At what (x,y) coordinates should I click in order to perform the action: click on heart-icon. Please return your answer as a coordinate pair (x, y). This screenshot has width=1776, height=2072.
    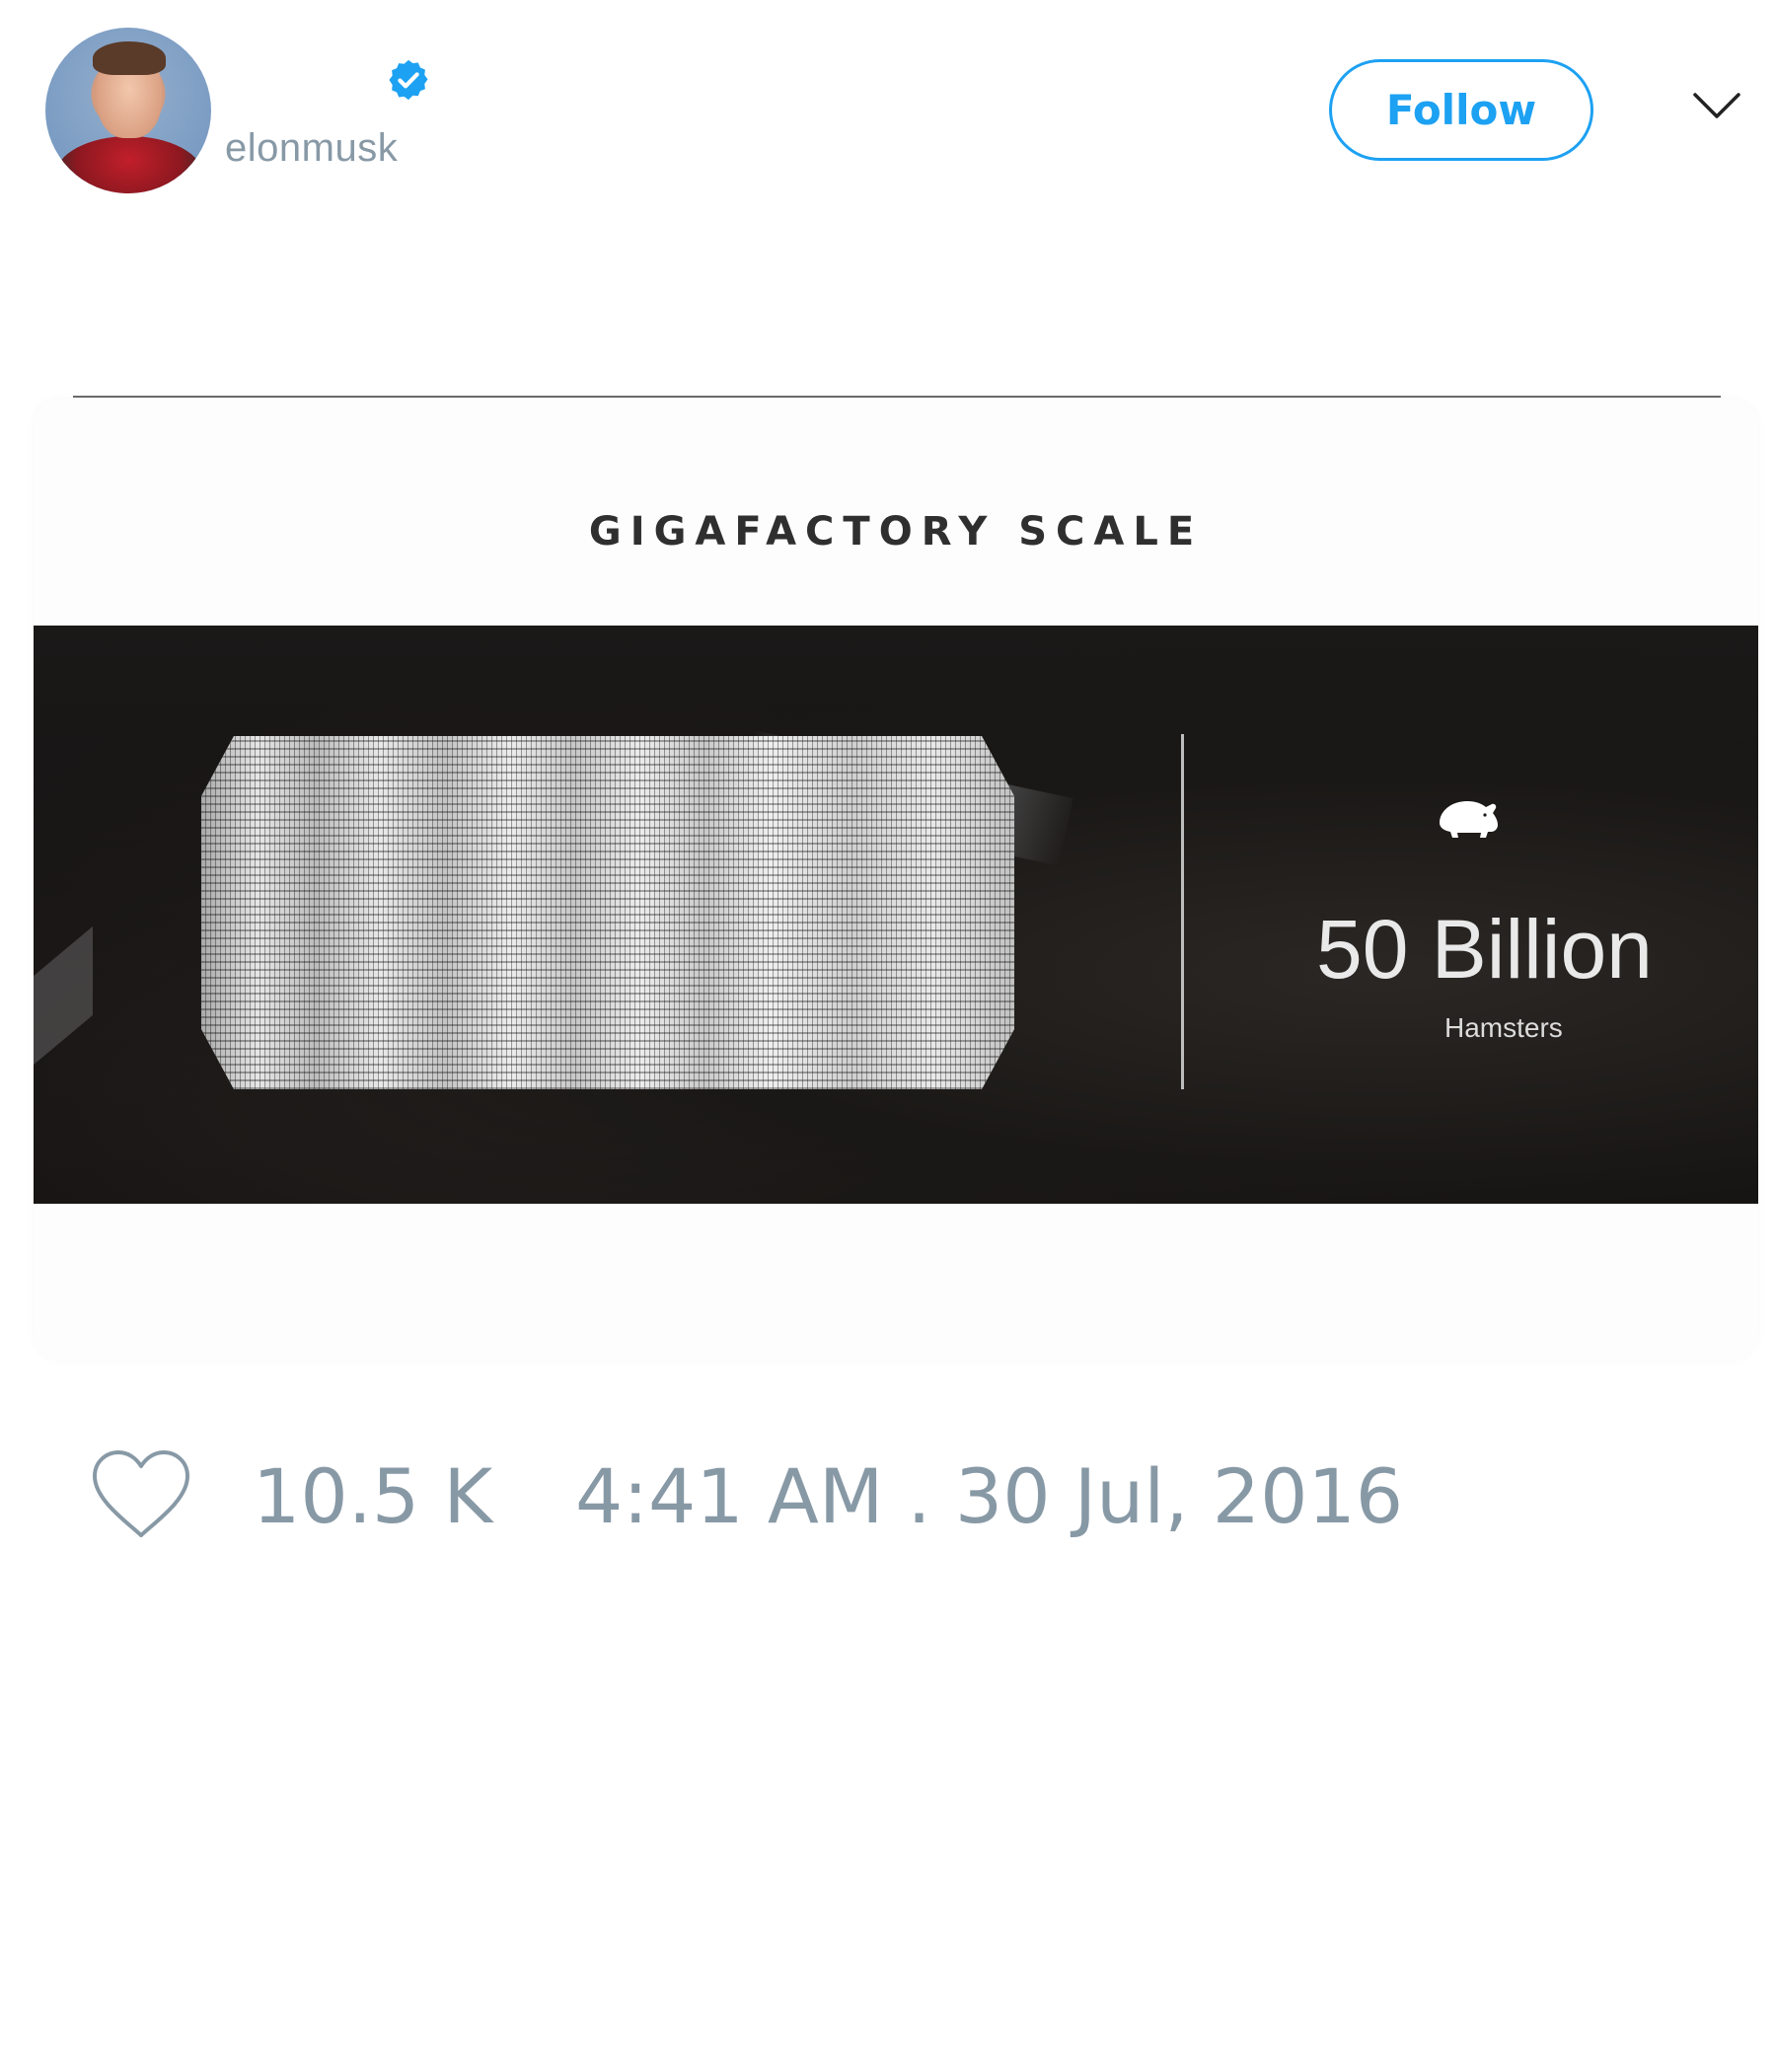
    Looking at the image, I should click on (141, 1493).